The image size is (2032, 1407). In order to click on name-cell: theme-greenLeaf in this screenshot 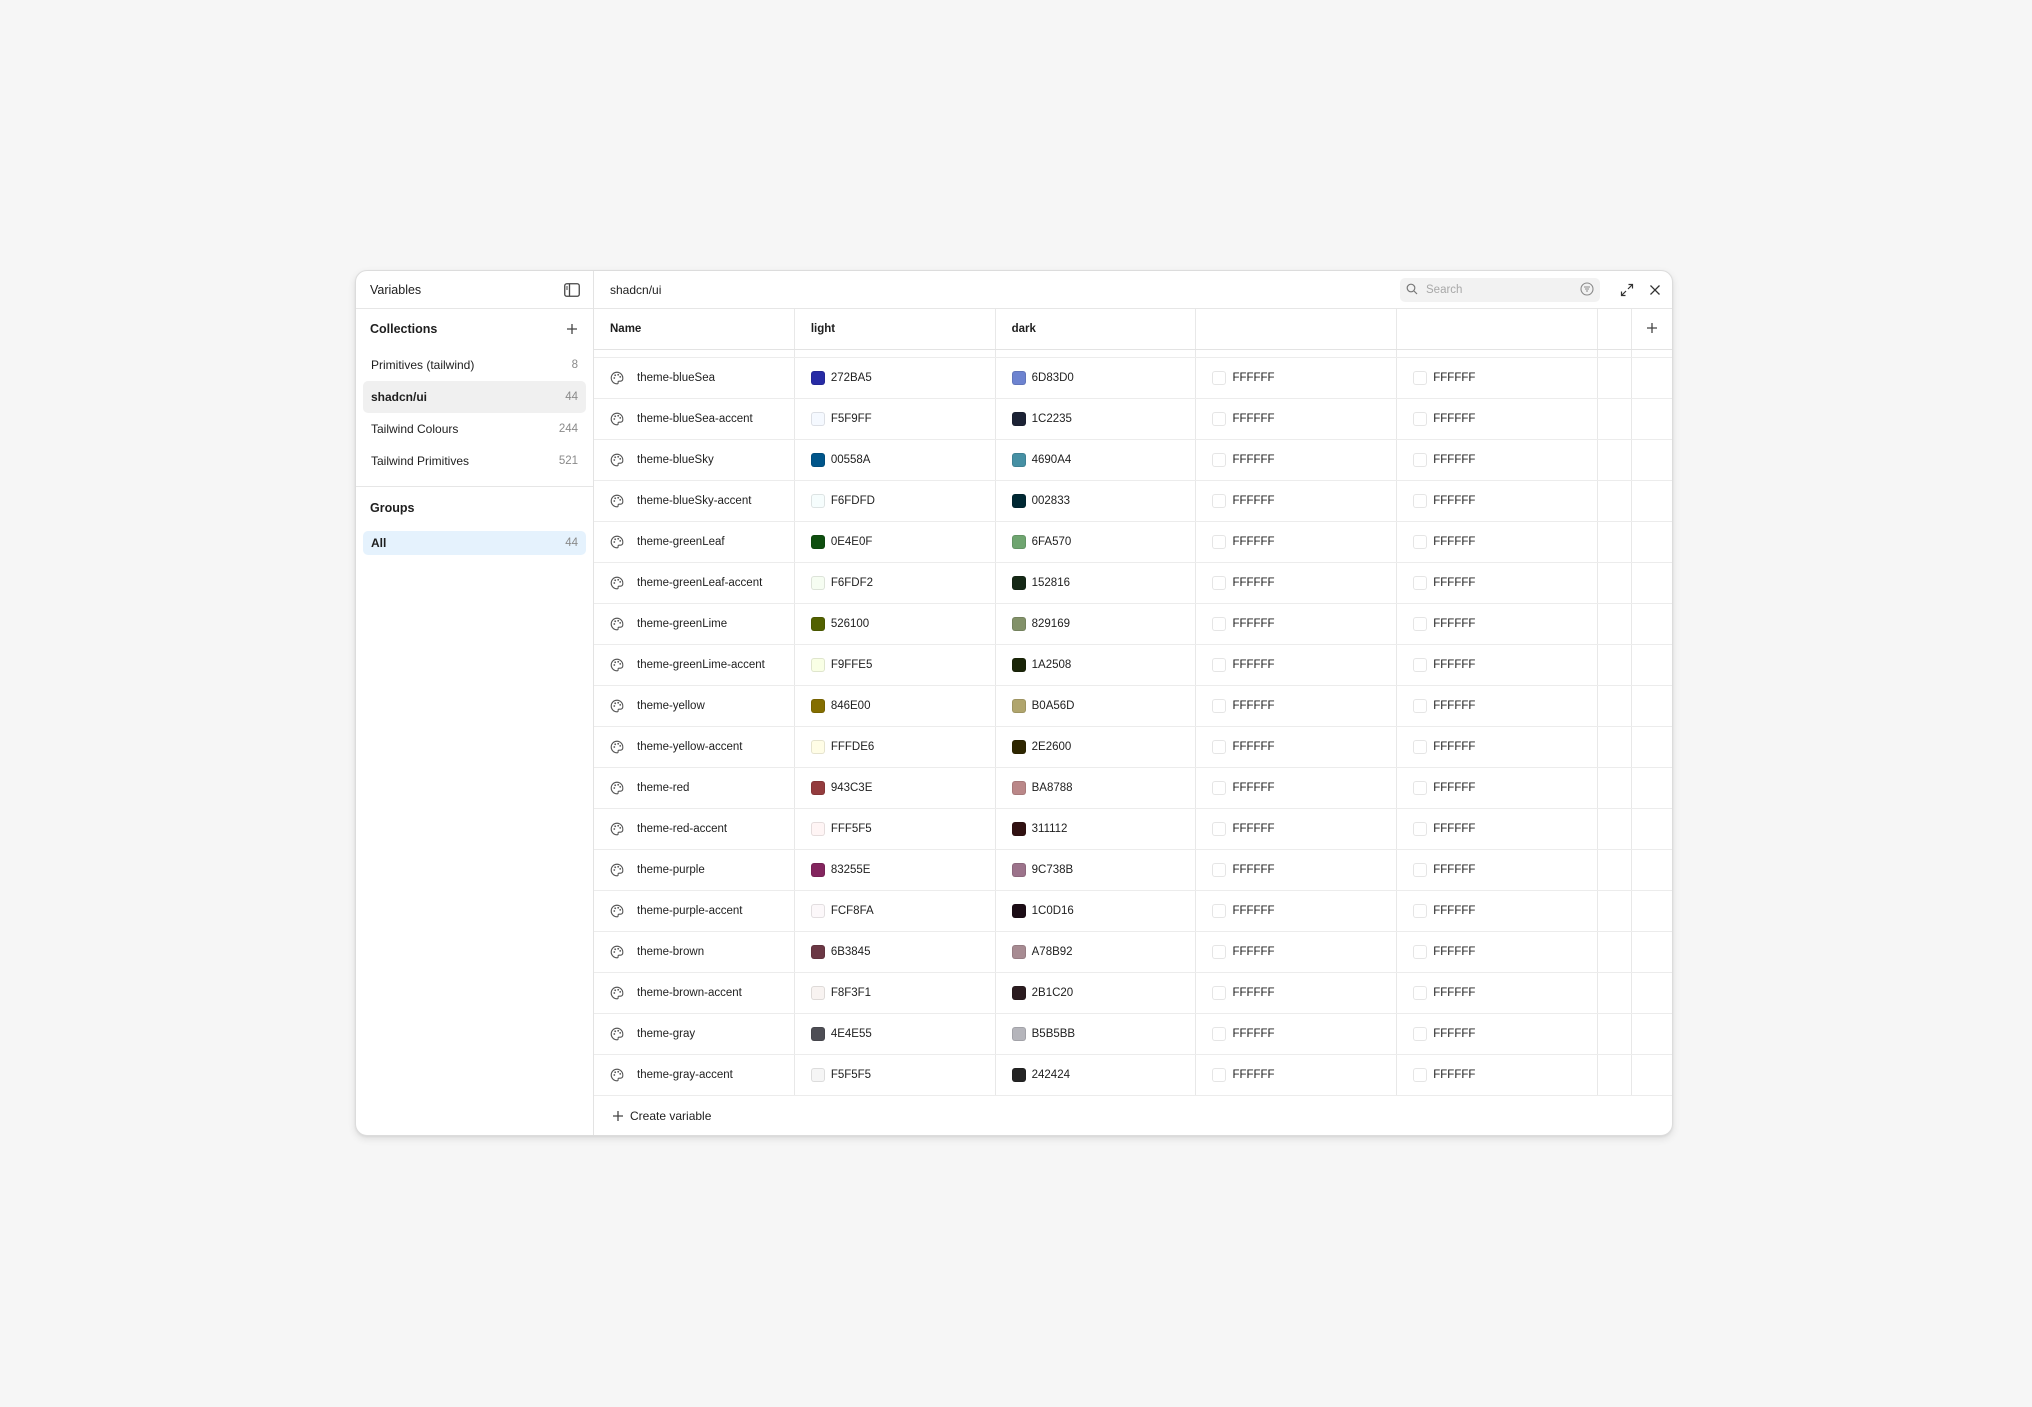, I will do `click(694, 542)`.